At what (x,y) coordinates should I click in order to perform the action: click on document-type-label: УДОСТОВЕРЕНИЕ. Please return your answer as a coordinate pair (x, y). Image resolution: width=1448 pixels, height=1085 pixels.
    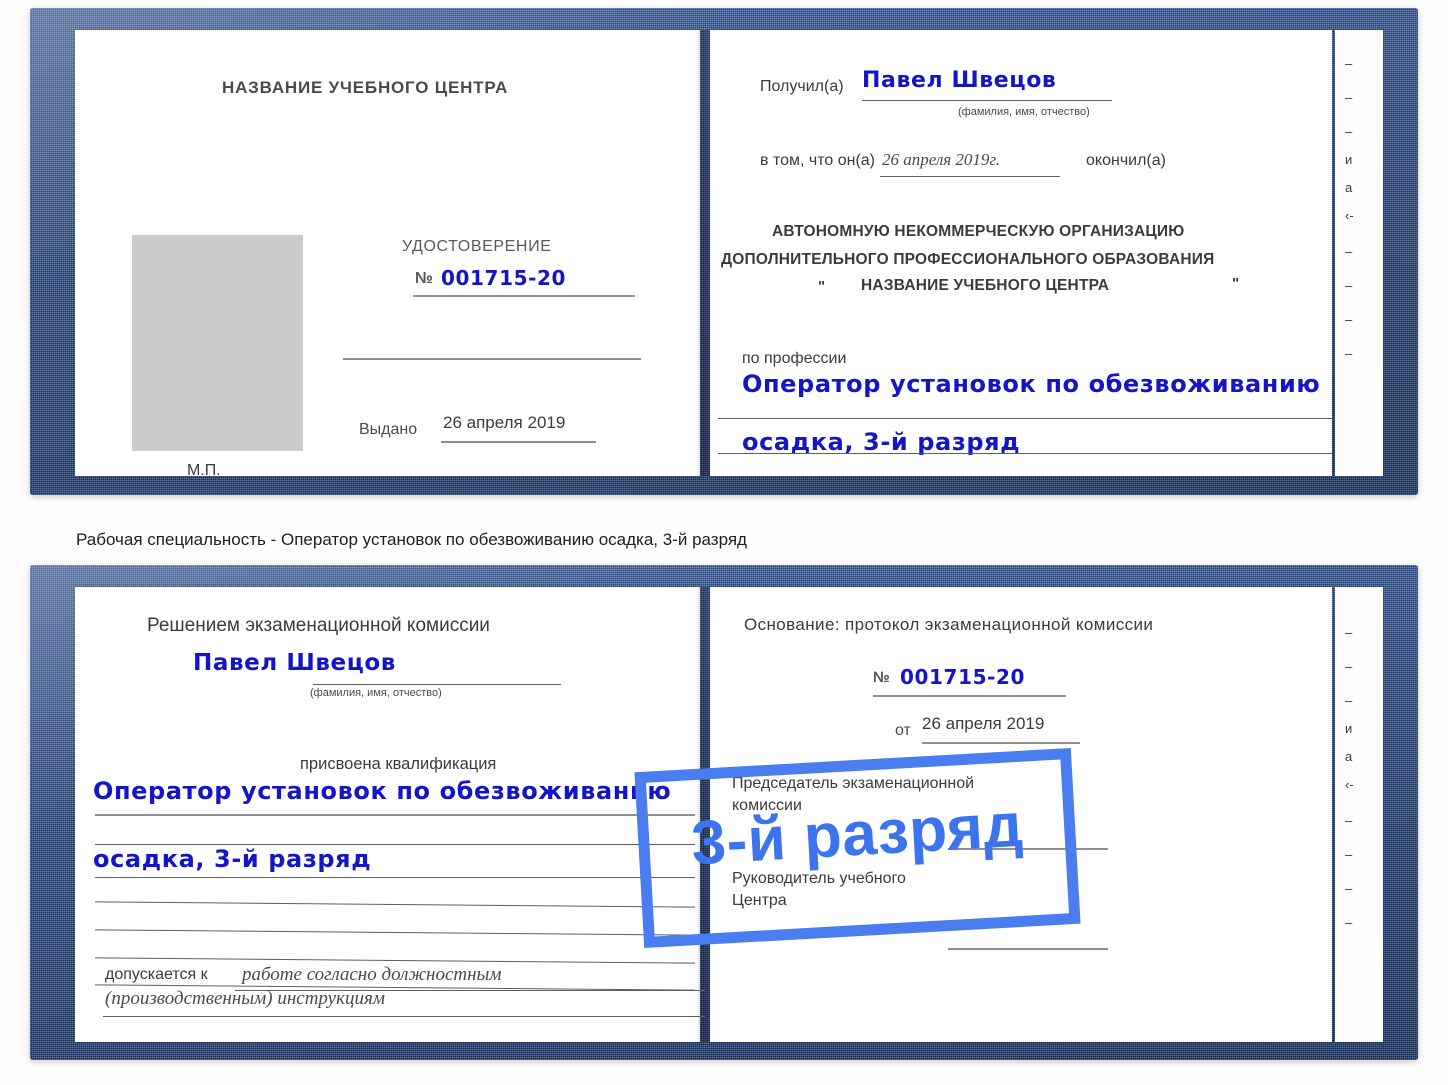
    Looking at the image, I should click on (477, 246).